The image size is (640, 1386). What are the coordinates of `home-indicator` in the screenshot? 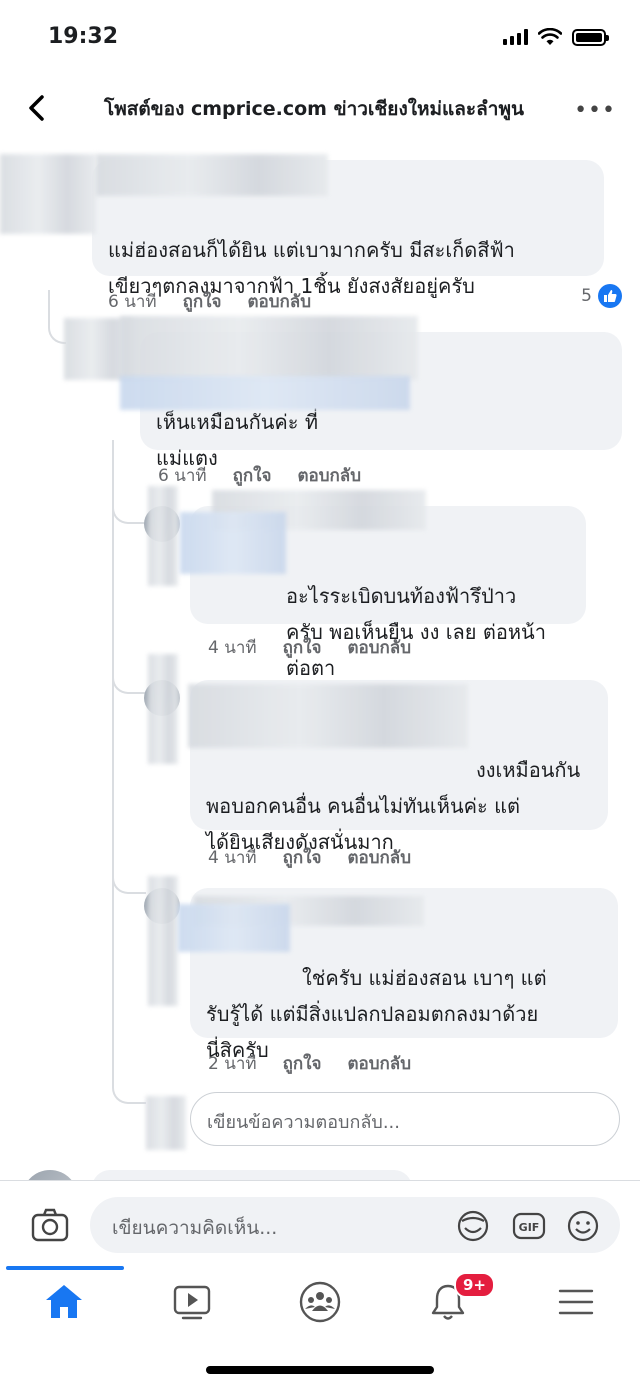 It's located at (320, 1370).